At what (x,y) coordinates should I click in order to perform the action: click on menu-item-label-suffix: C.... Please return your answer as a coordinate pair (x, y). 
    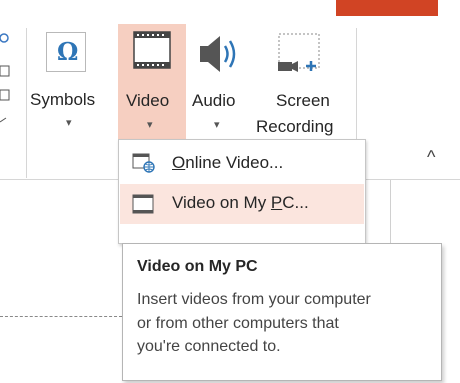
    Looking at the image, I should click on (295, 202).